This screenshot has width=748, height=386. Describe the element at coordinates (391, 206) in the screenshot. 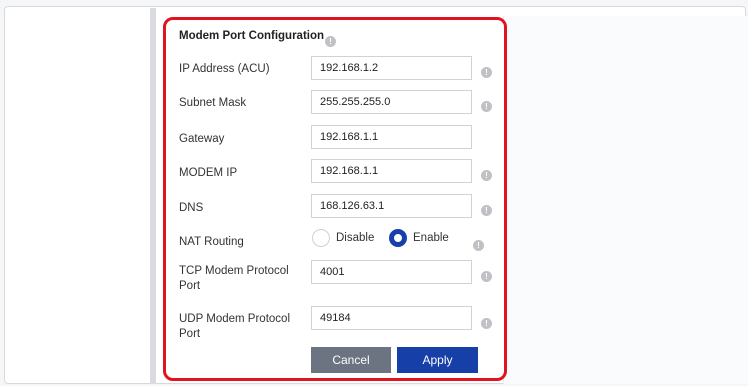

I see `dns-input` at that location.